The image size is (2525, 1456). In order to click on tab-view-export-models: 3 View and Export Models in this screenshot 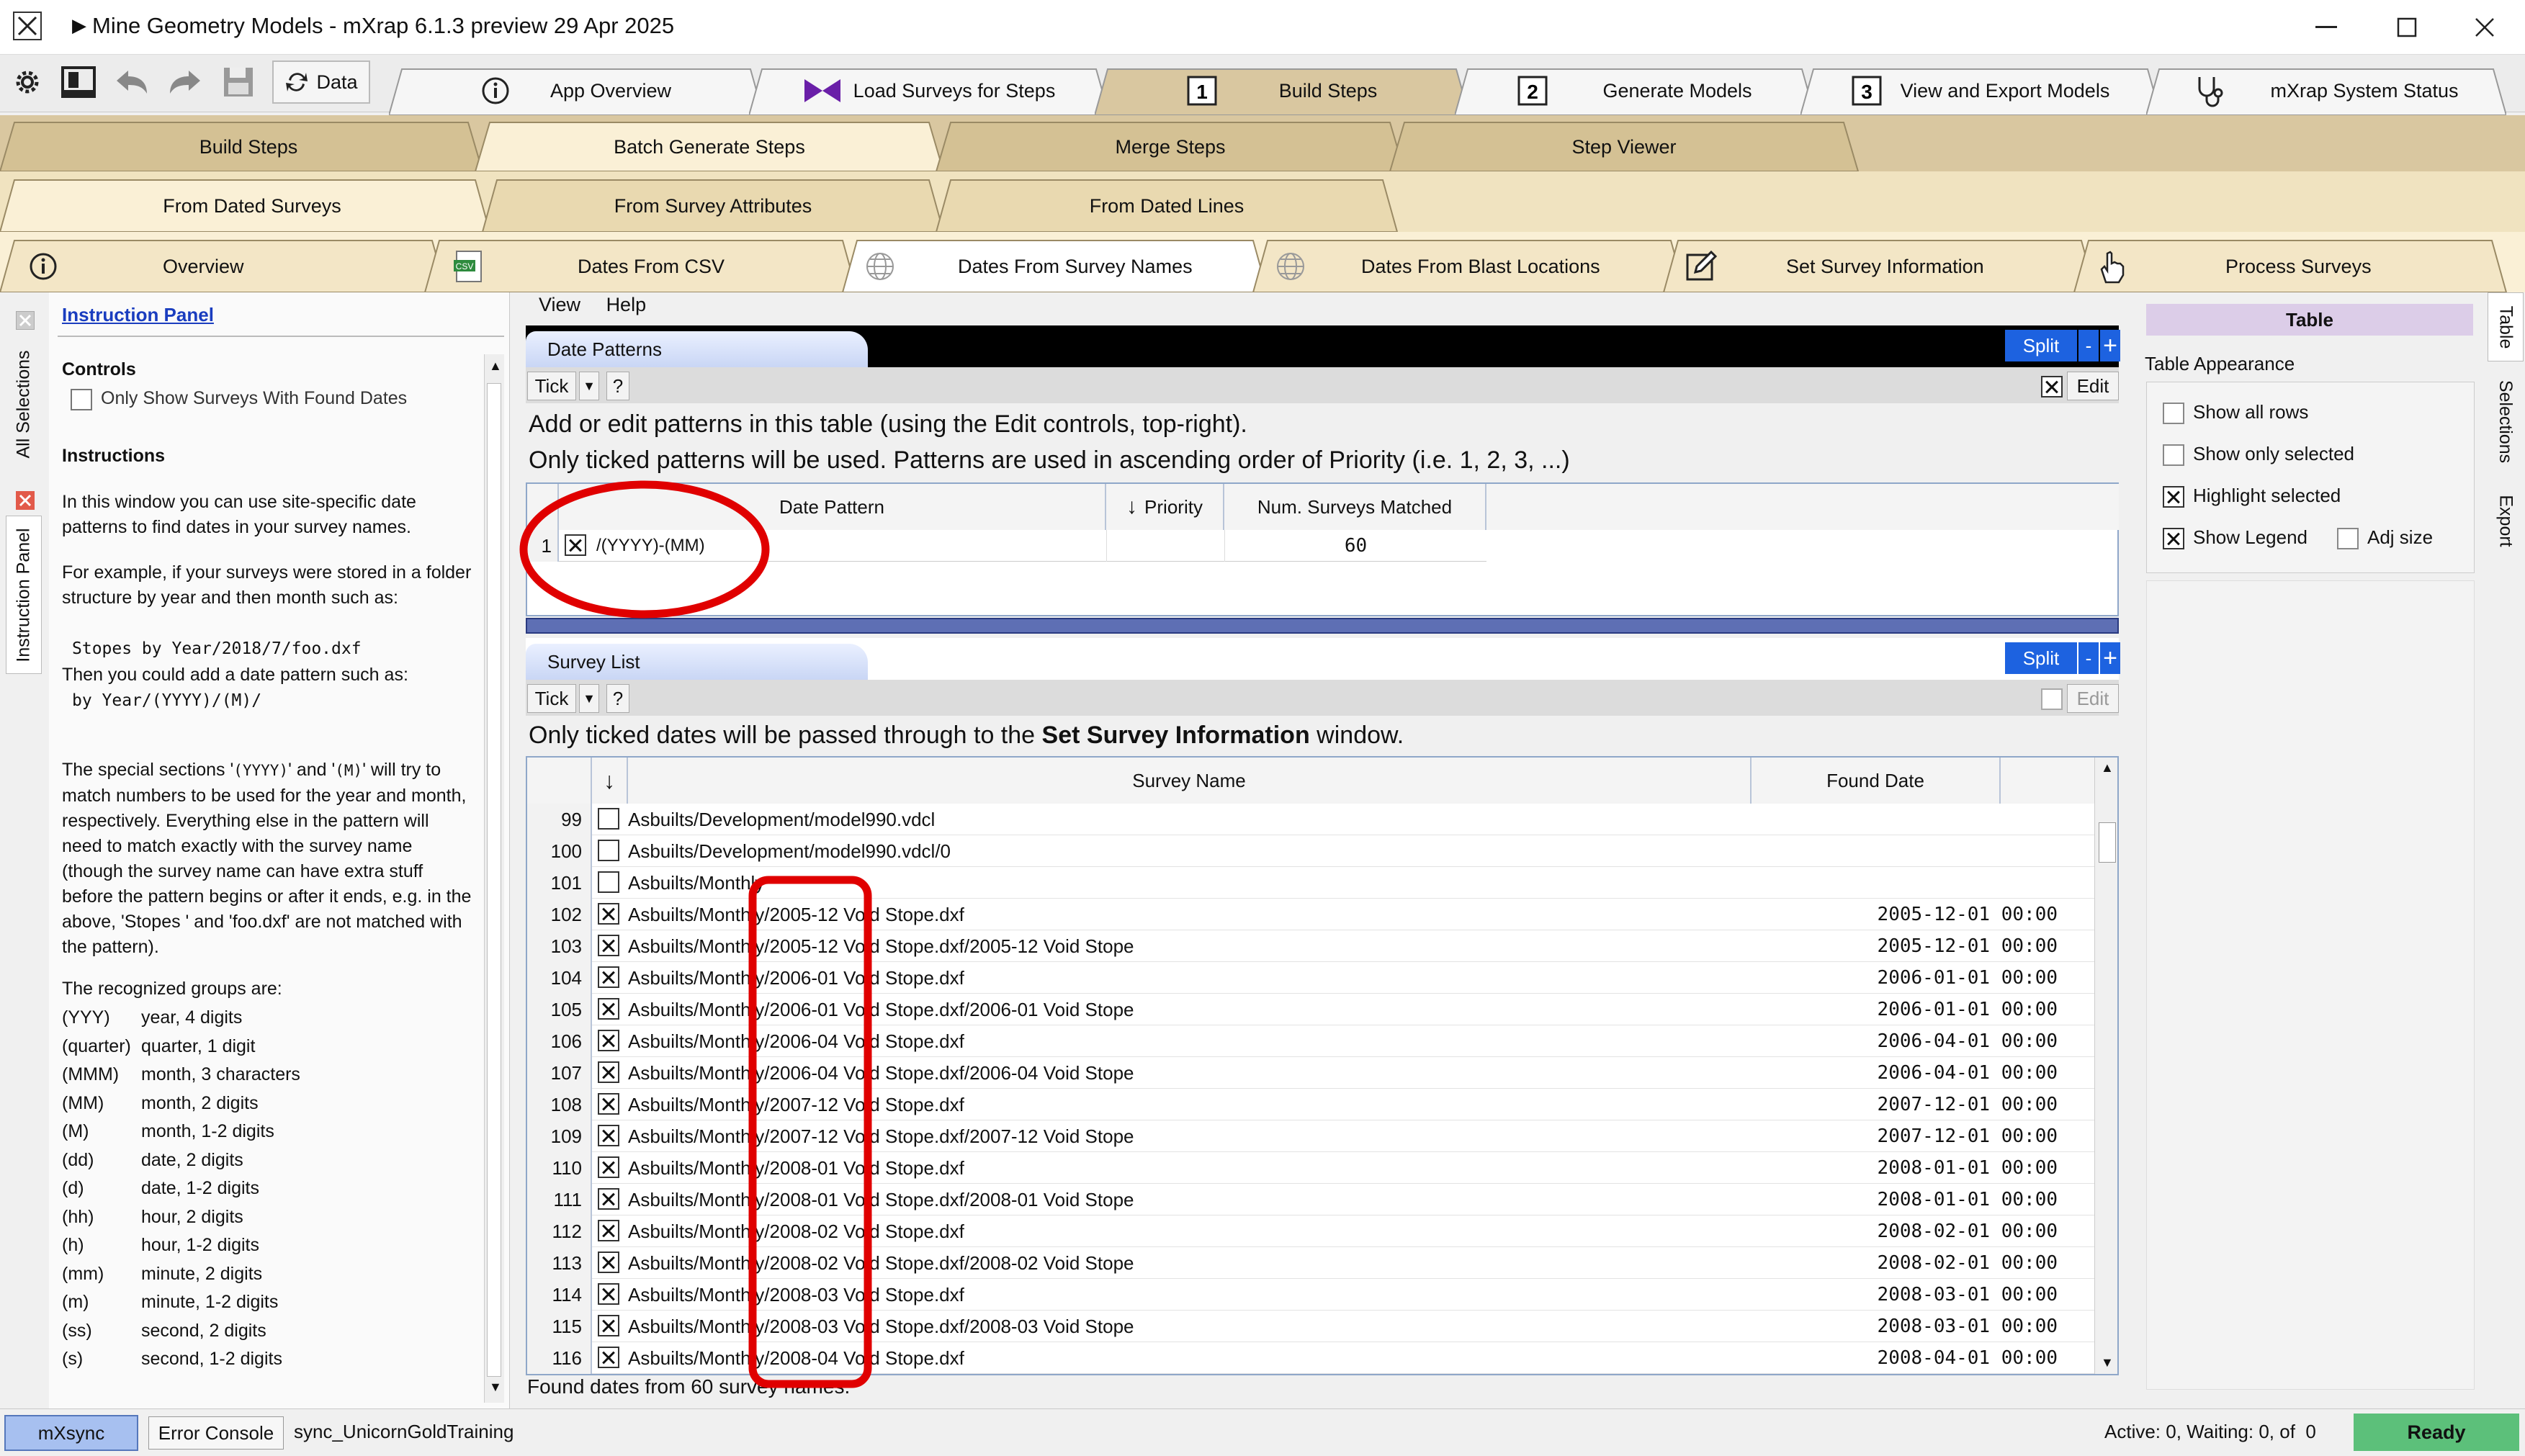, I will do `click(1980, 90)`.